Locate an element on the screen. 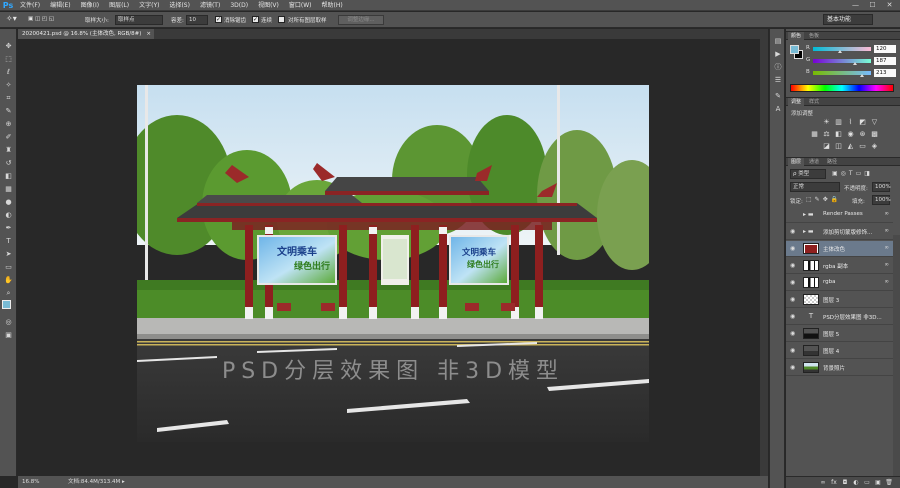 Image resolution: width=900 pixels, height=488 pixels. visibility-eye-icon is located at coordinates (793, 214).